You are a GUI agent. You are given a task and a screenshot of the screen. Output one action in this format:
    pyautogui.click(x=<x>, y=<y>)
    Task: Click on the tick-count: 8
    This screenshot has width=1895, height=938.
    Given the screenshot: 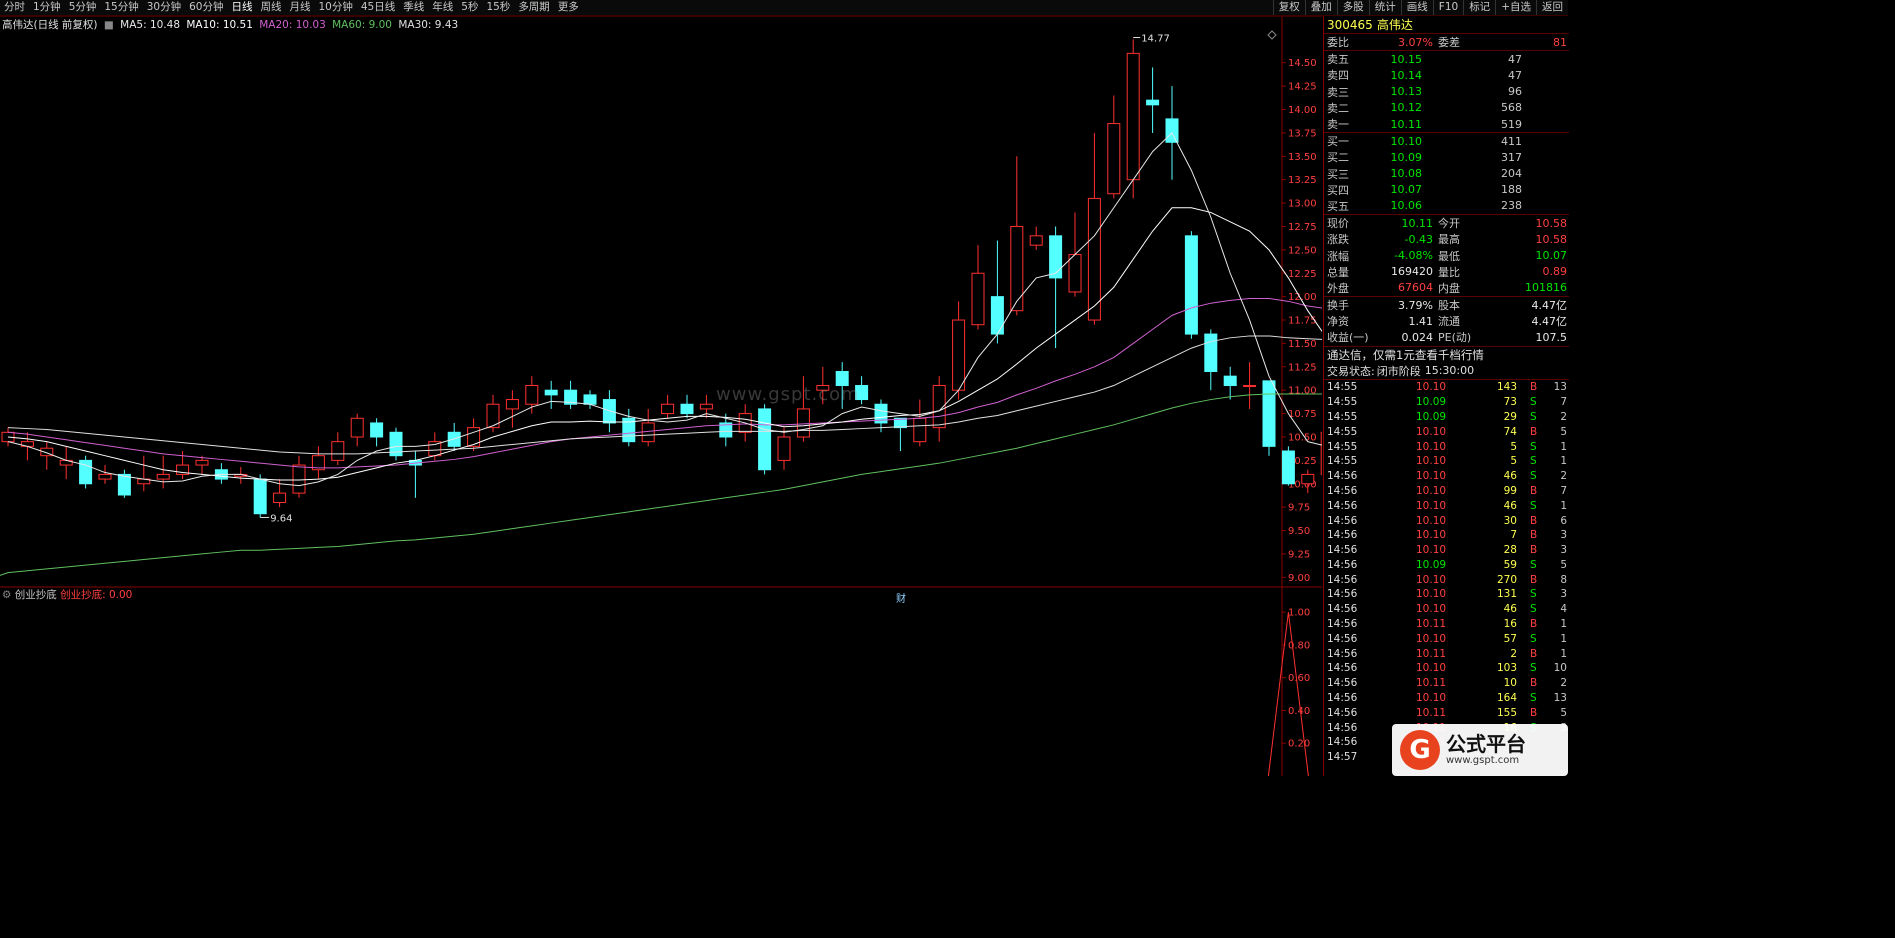 What is the action you would take?
    pyautogui.click(x=1563, y=579)
    